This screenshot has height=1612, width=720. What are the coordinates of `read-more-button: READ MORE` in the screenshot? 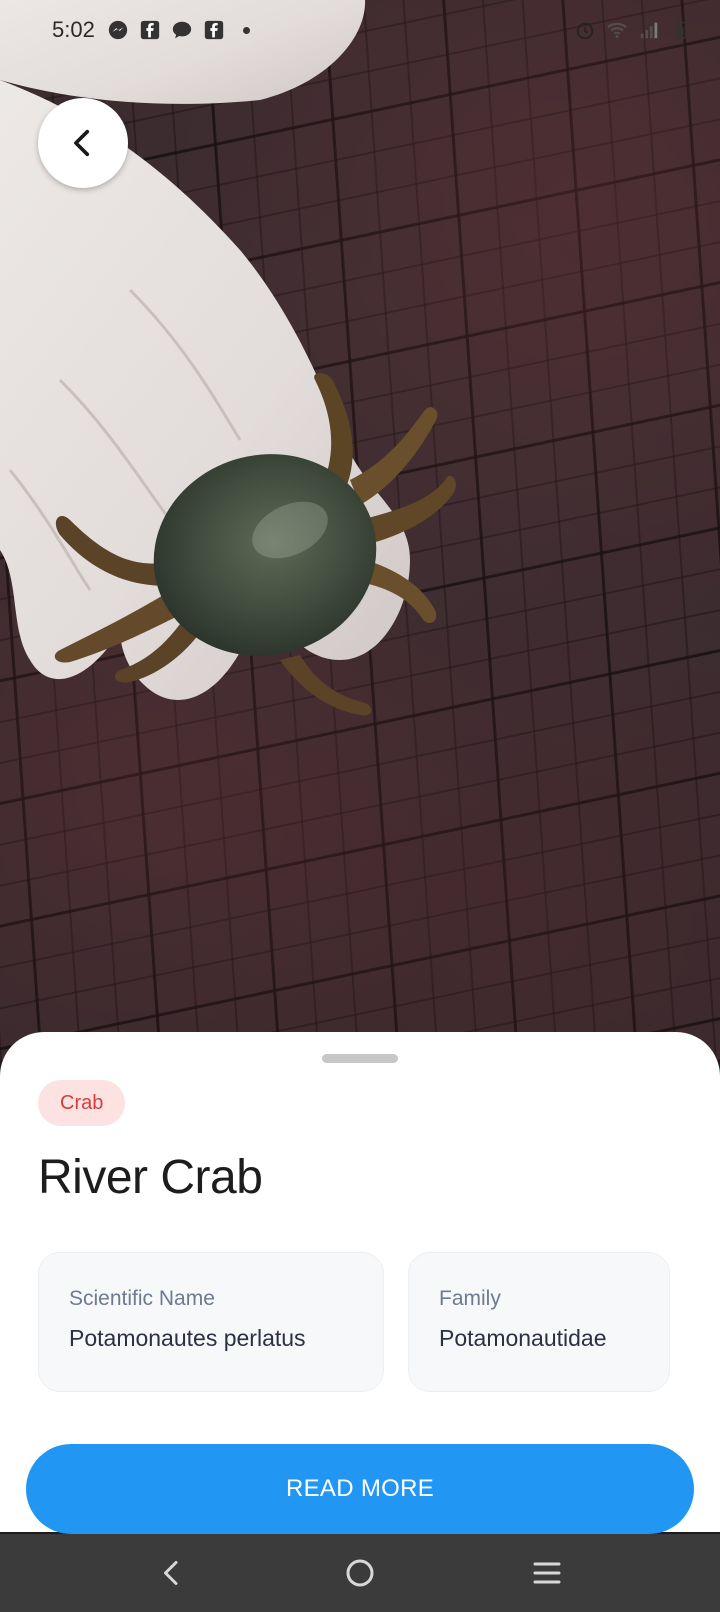 It's located at (360, 1489).